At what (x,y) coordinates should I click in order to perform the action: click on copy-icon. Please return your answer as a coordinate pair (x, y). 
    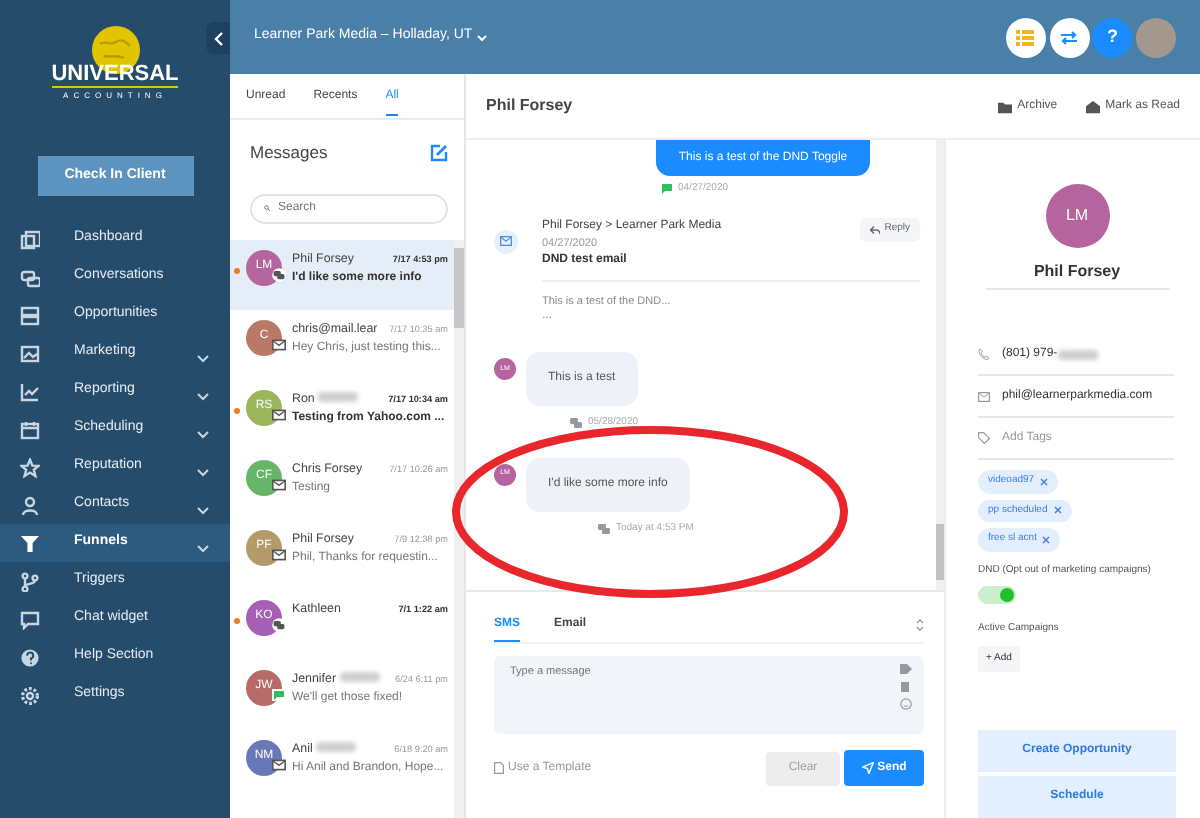
    Looking at the image, I should click on (30, 239).